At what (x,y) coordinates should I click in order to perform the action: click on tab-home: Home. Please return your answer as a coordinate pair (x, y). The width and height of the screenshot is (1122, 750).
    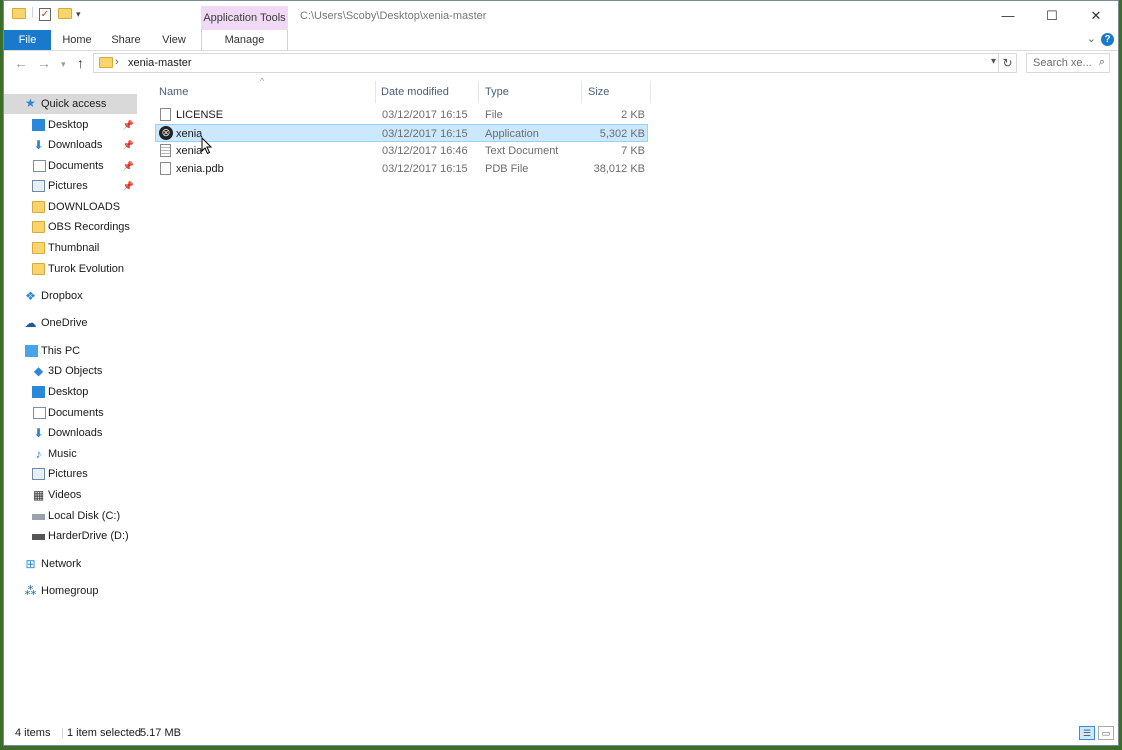
    Looking at the image, I should click on (77, 40).